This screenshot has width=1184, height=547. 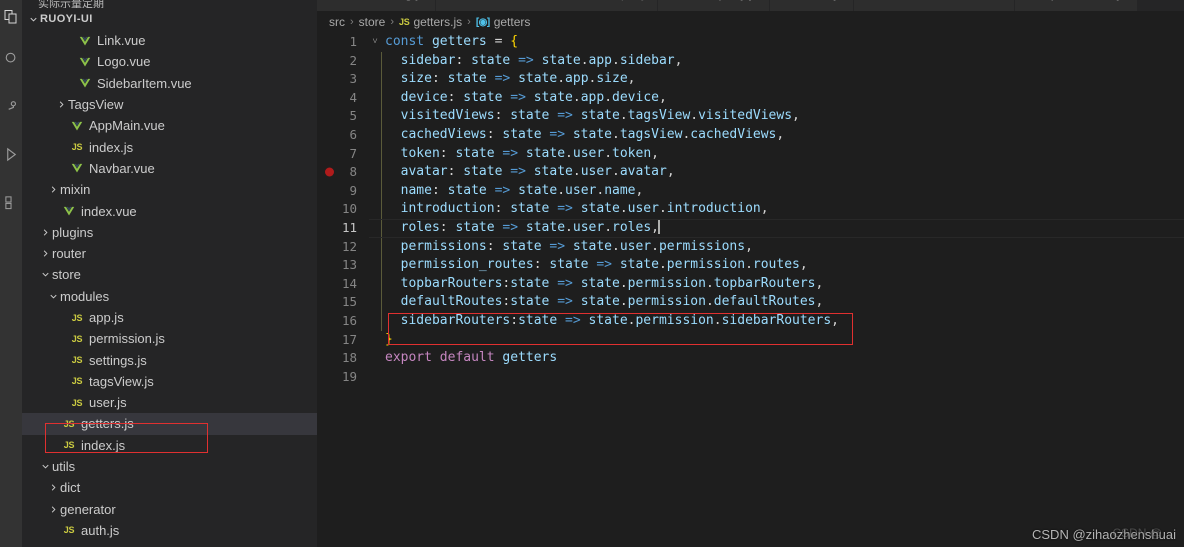 I want to click on project-name: RUOYI-UI, so click(x=66, y=19).